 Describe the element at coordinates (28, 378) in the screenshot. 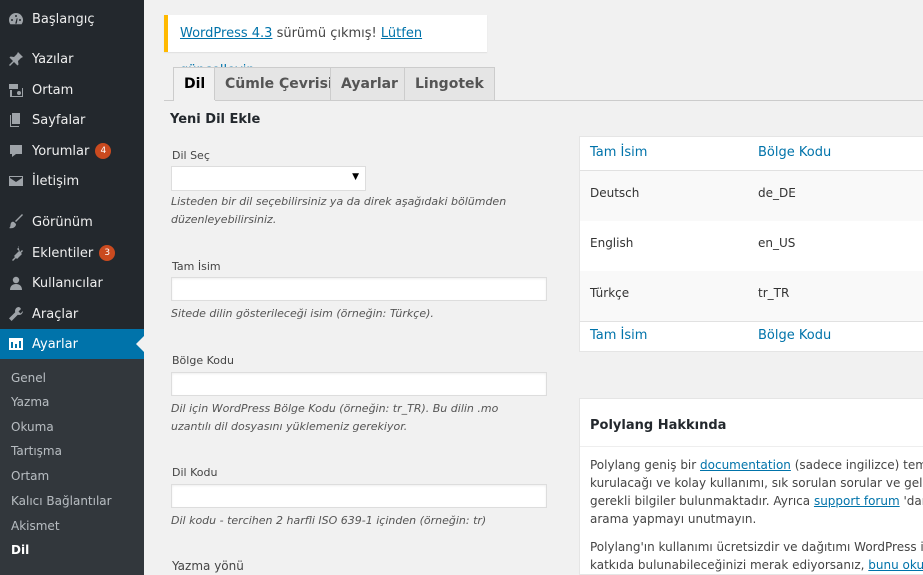

I see `submenu-item-general: Genel` at that location.